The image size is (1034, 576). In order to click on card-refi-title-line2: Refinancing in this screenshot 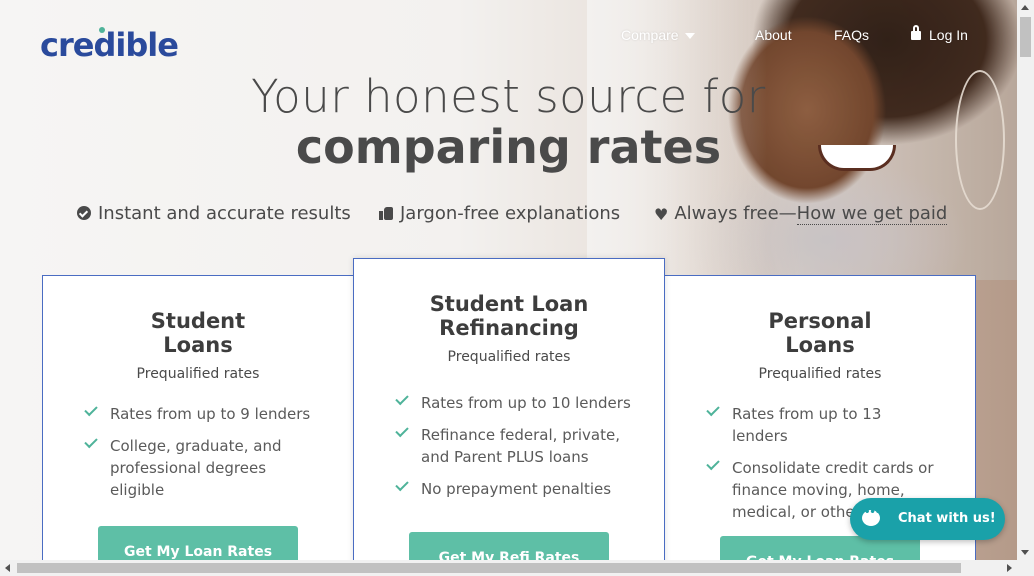, I will do `click(509, 328)`.